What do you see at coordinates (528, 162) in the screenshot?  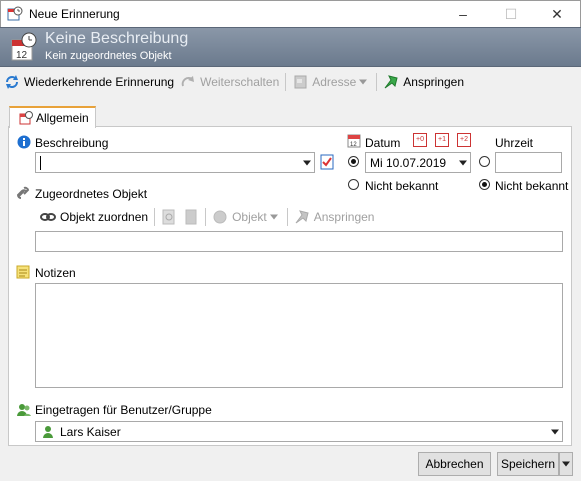 I see `uhrzeit-input` at bounding box center [528, 162].